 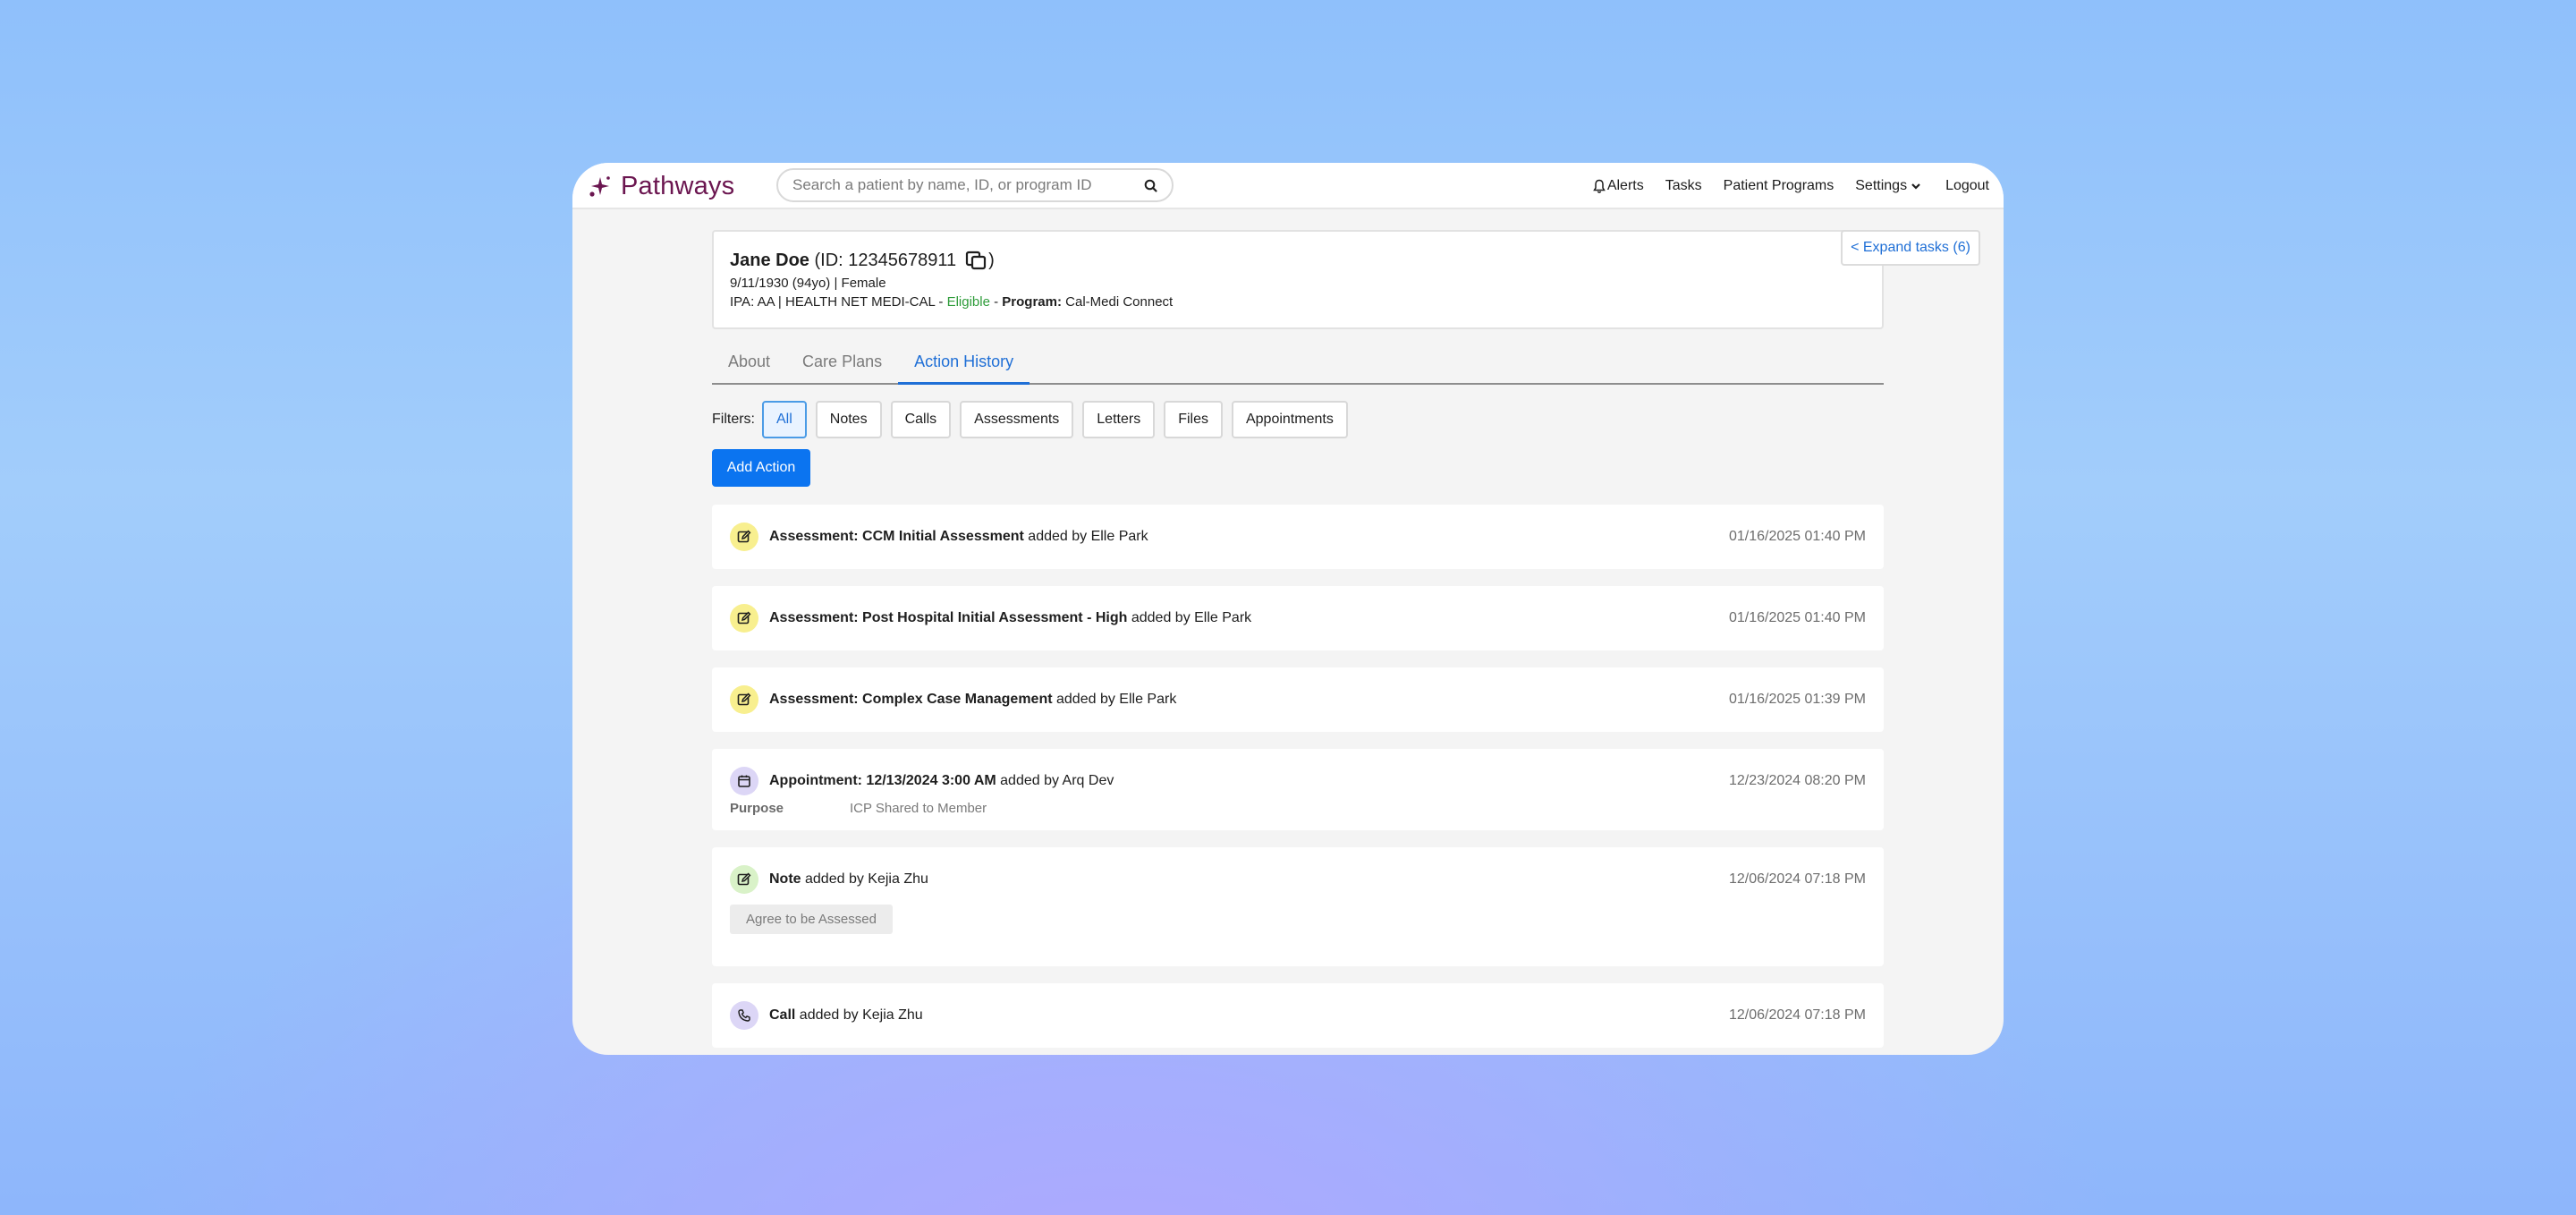 What do you see at coordinates (761, 468) in the screenshot?
I see `add-action-button: Add Action` at bounding box center [761, 468].